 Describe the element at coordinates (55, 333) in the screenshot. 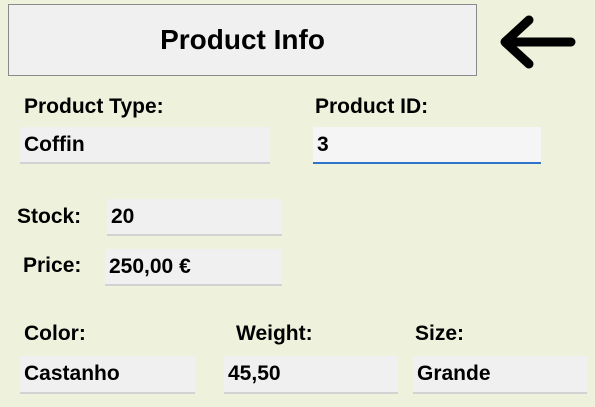

I see `color-label: Color:` at that location.